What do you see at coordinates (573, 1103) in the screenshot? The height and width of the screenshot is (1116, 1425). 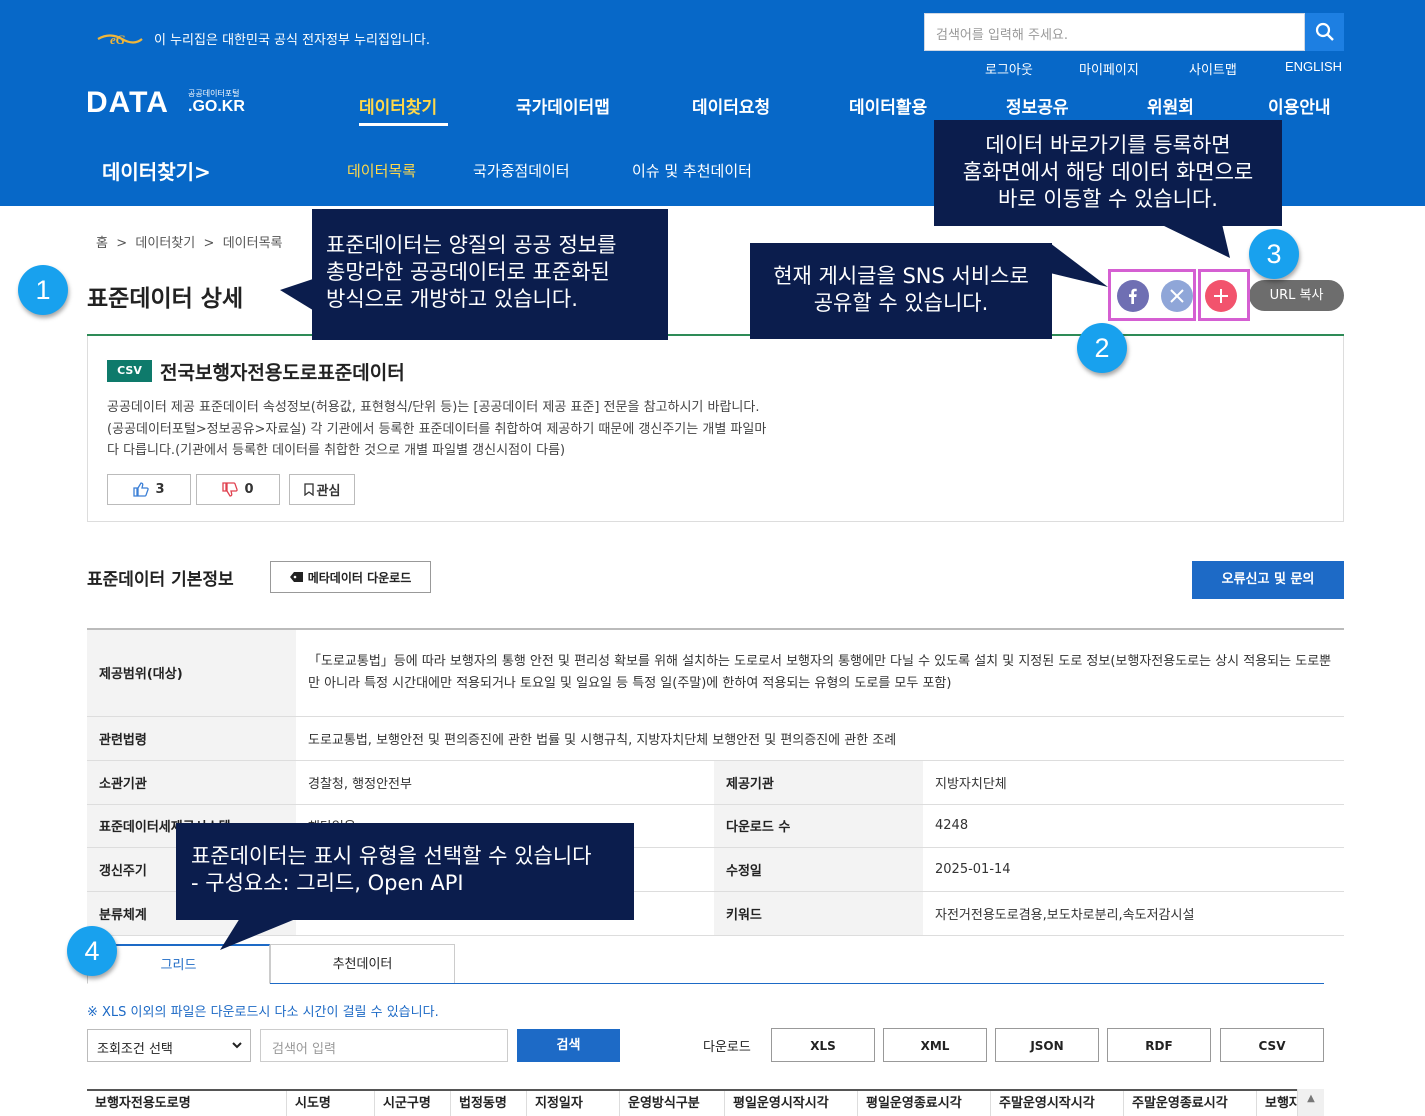 I see `grid-col-header: 지정일자` at bounding box center [573, 1103].